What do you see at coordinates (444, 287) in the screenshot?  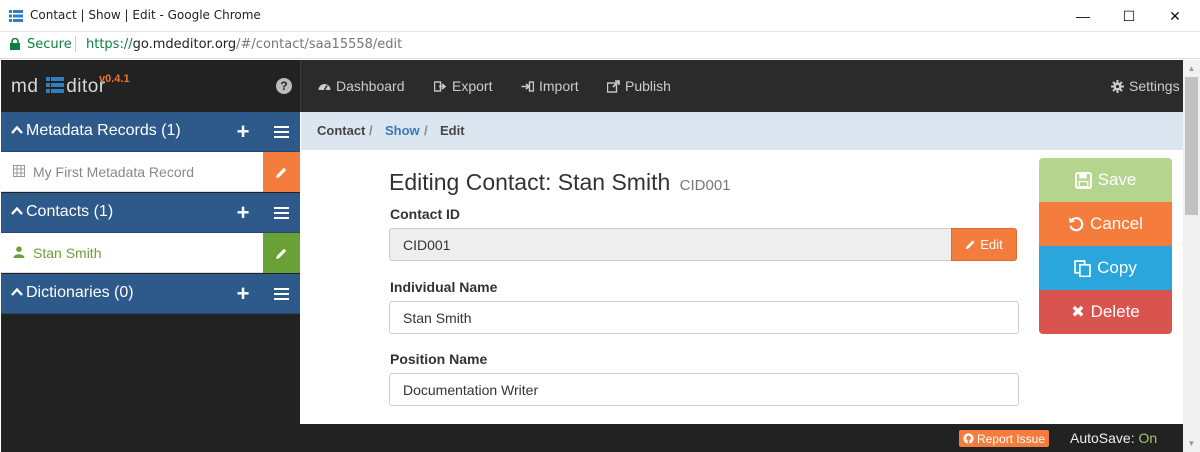 I see `individual-name-label: Individual Name` at bounding box center [444, 287].